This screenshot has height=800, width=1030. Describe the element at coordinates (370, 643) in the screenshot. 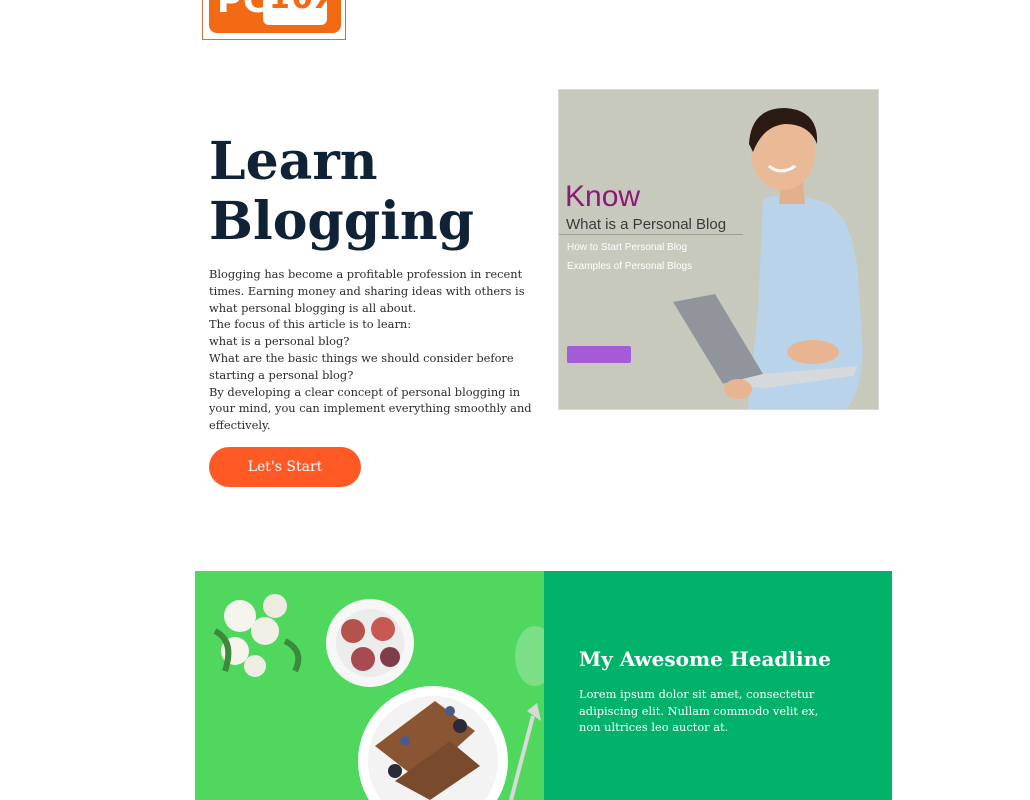

I see `fig-bowl` at that location.